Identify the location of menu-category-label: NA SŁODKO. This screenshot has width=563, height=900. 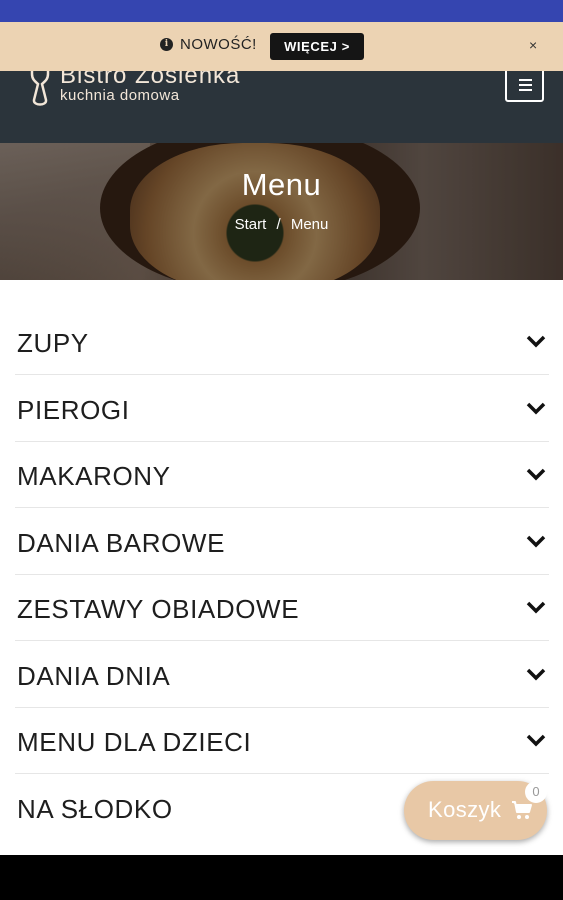
(95, 809).